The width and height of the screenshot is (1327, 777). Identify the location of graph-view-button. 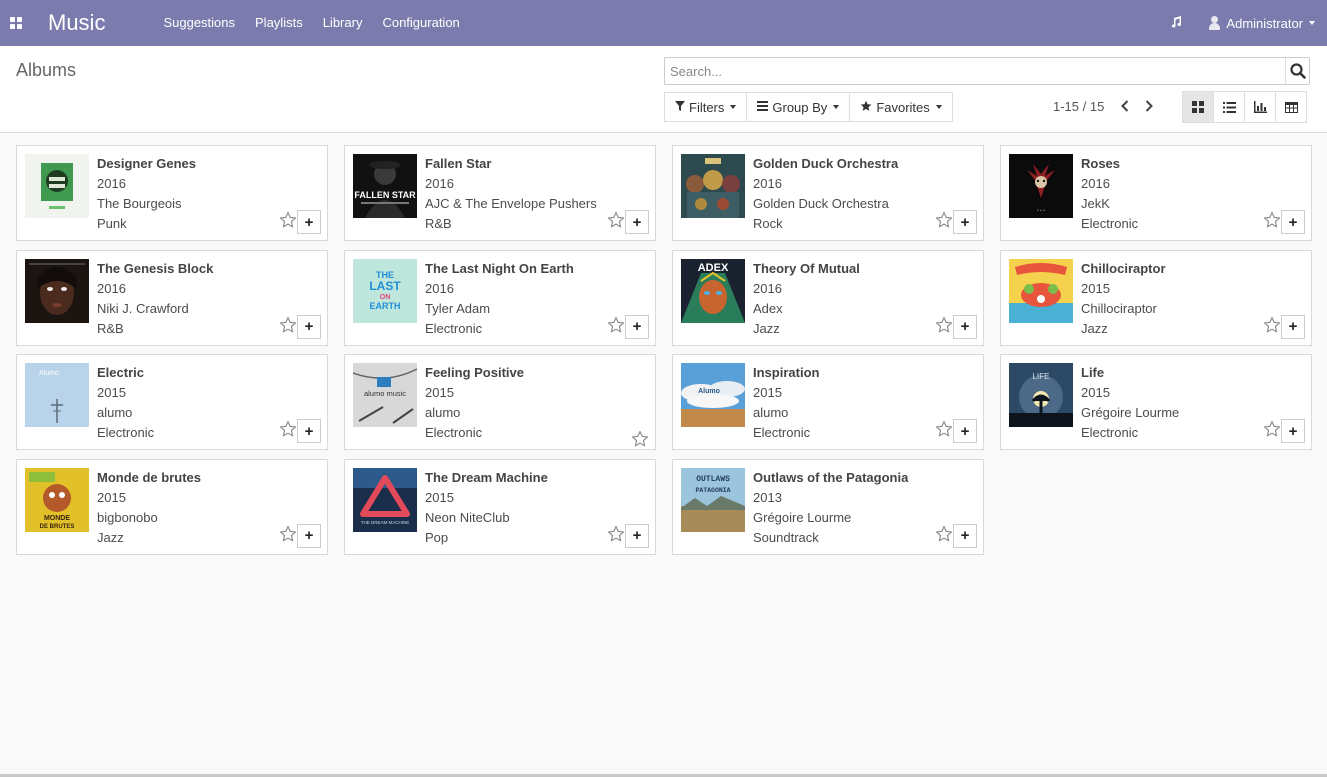
(1260, 107).